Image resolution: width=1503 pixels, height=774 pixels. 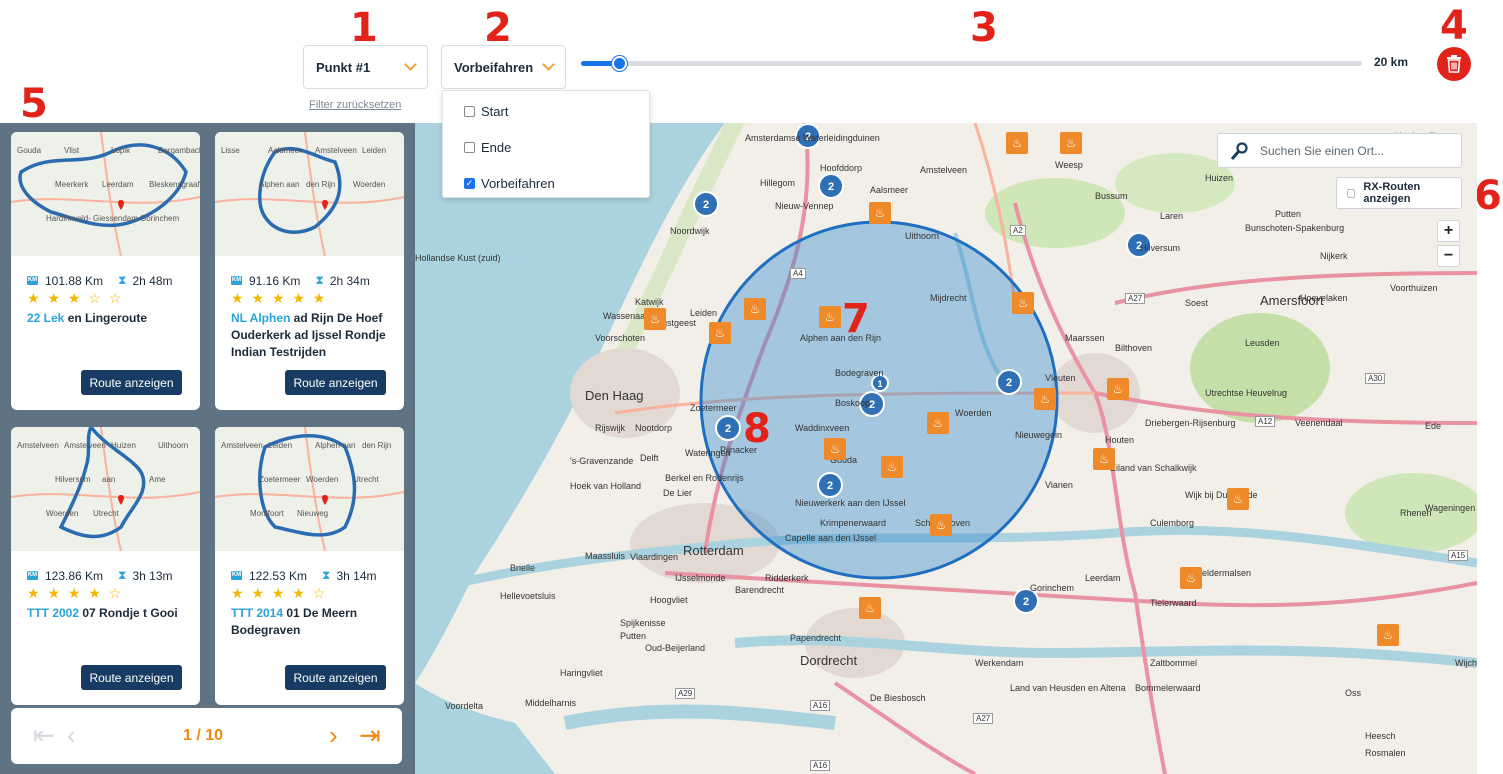 I want to click on route-rating: ★ ★ ★ ☆ ☆, so click(x=75, y=298).